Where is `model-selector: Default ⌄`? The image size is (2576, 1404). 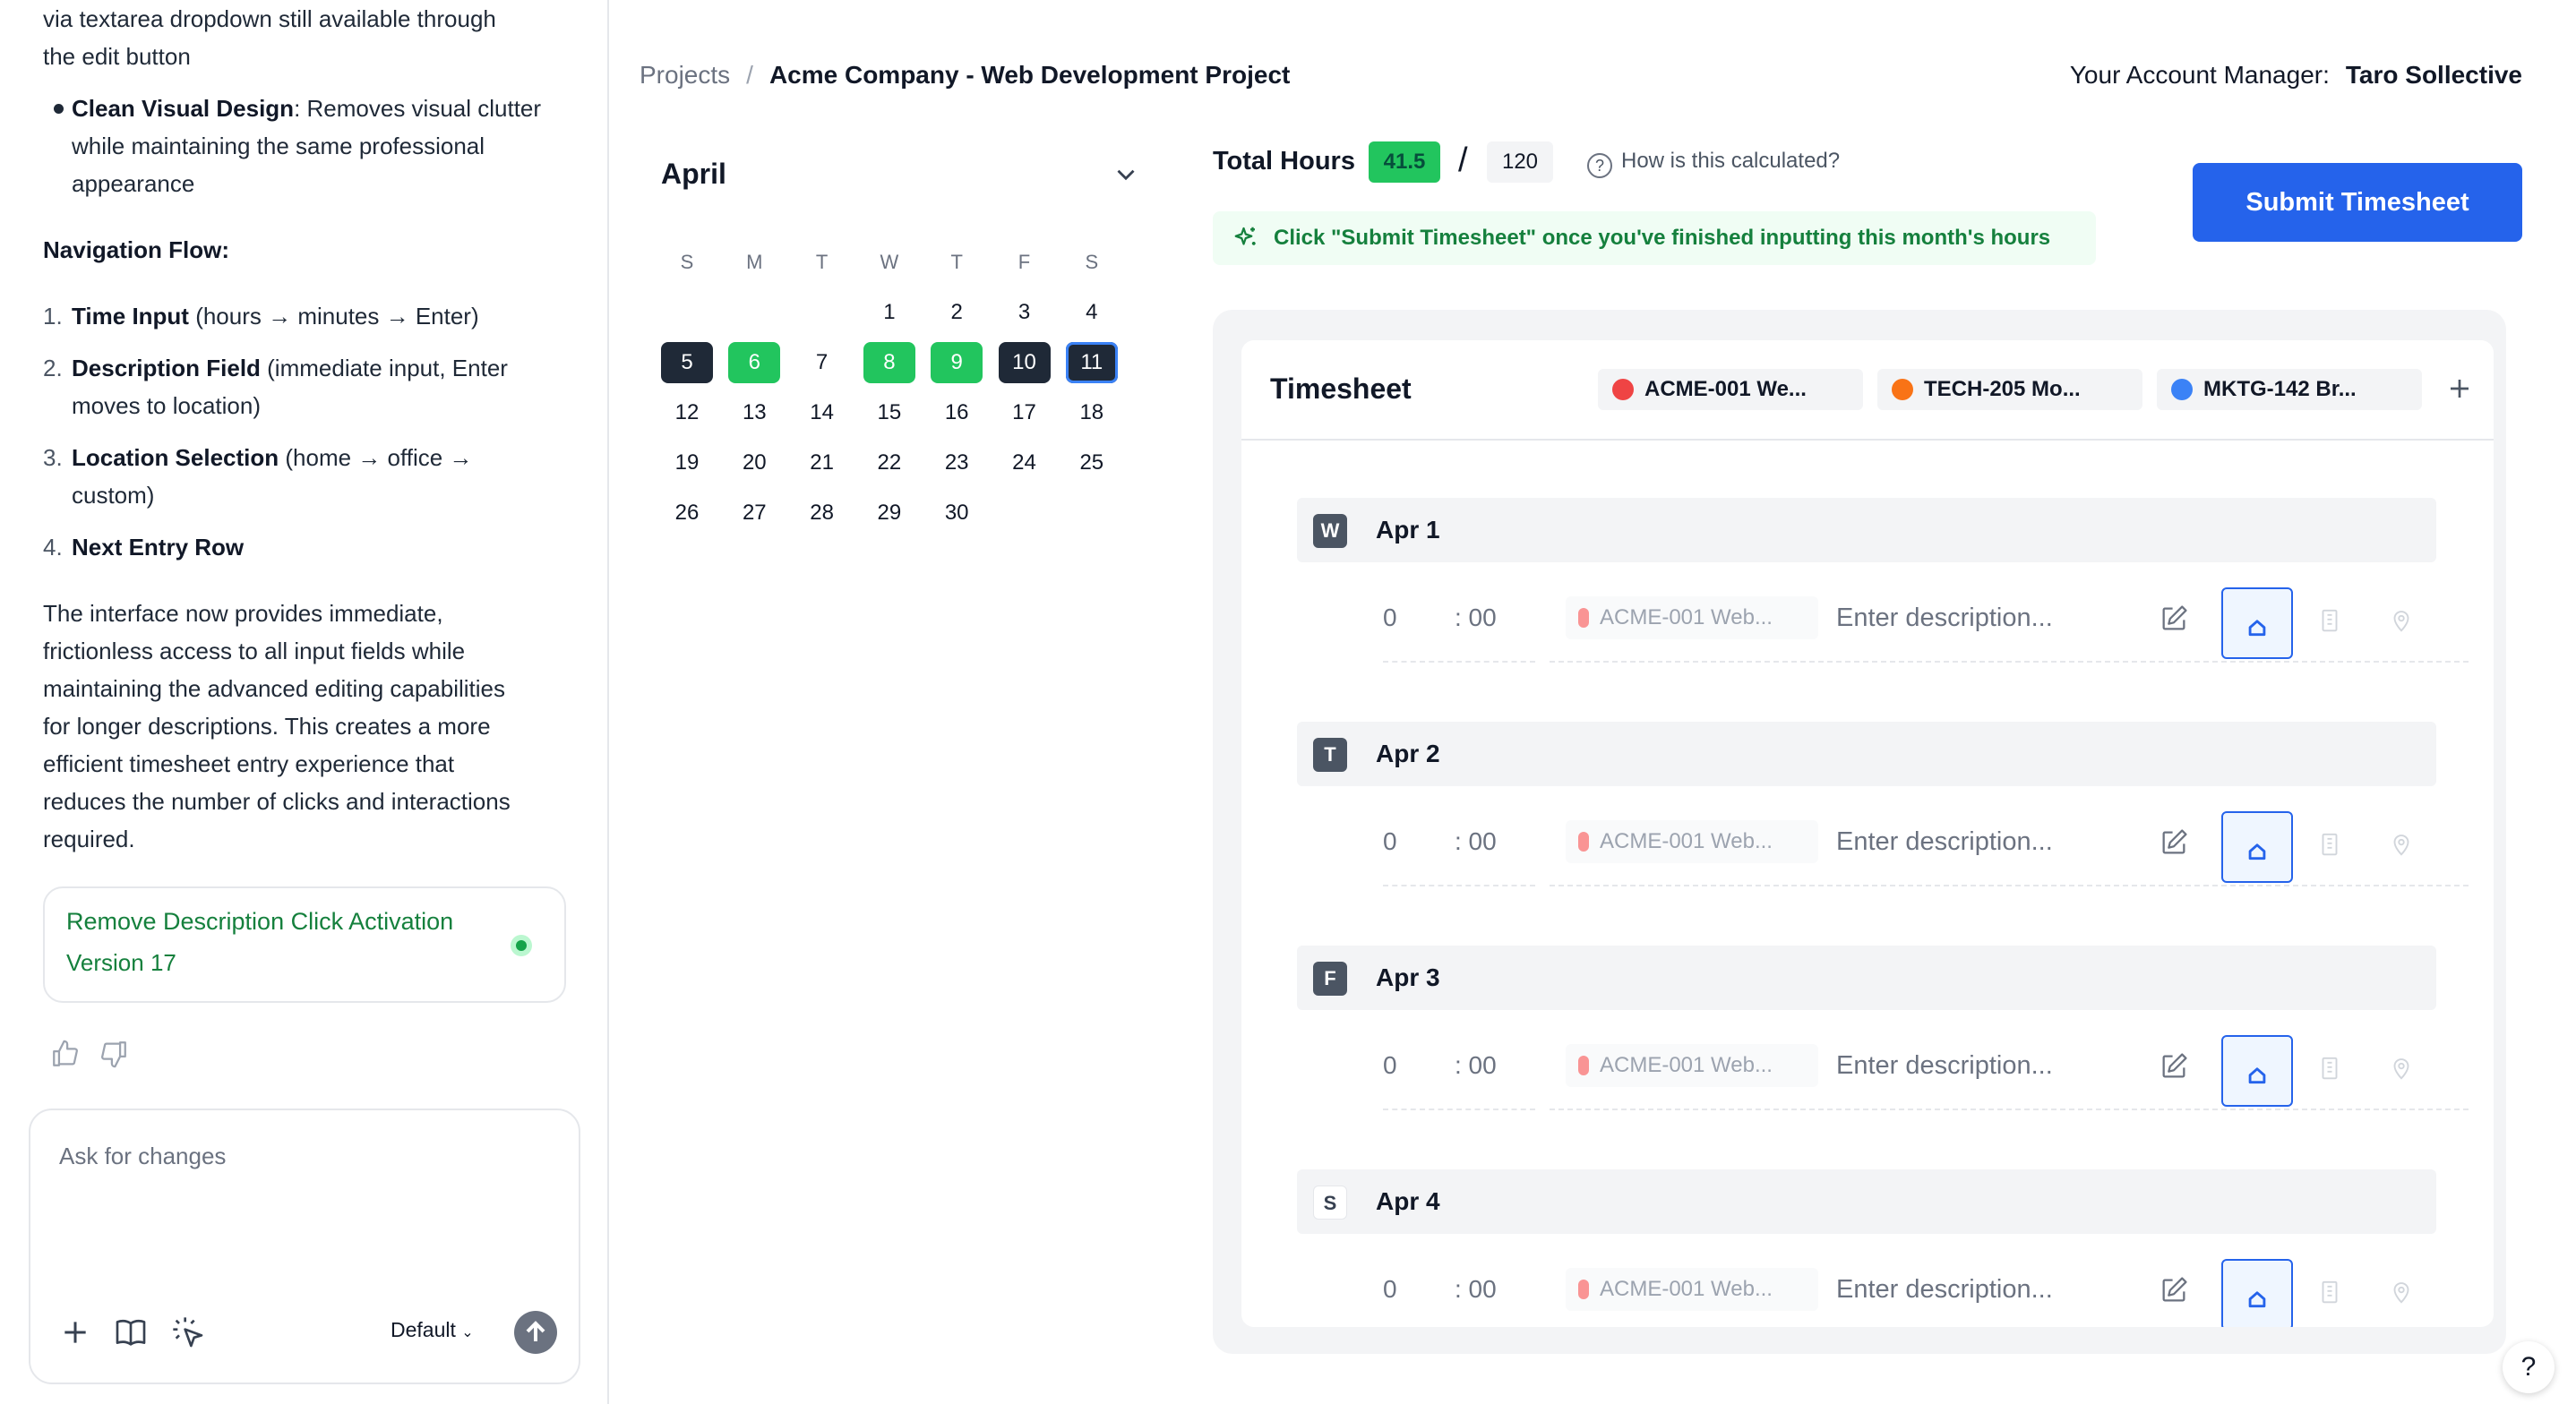 model-selector: Default ⌄ is located at coordinates (432, 1330).